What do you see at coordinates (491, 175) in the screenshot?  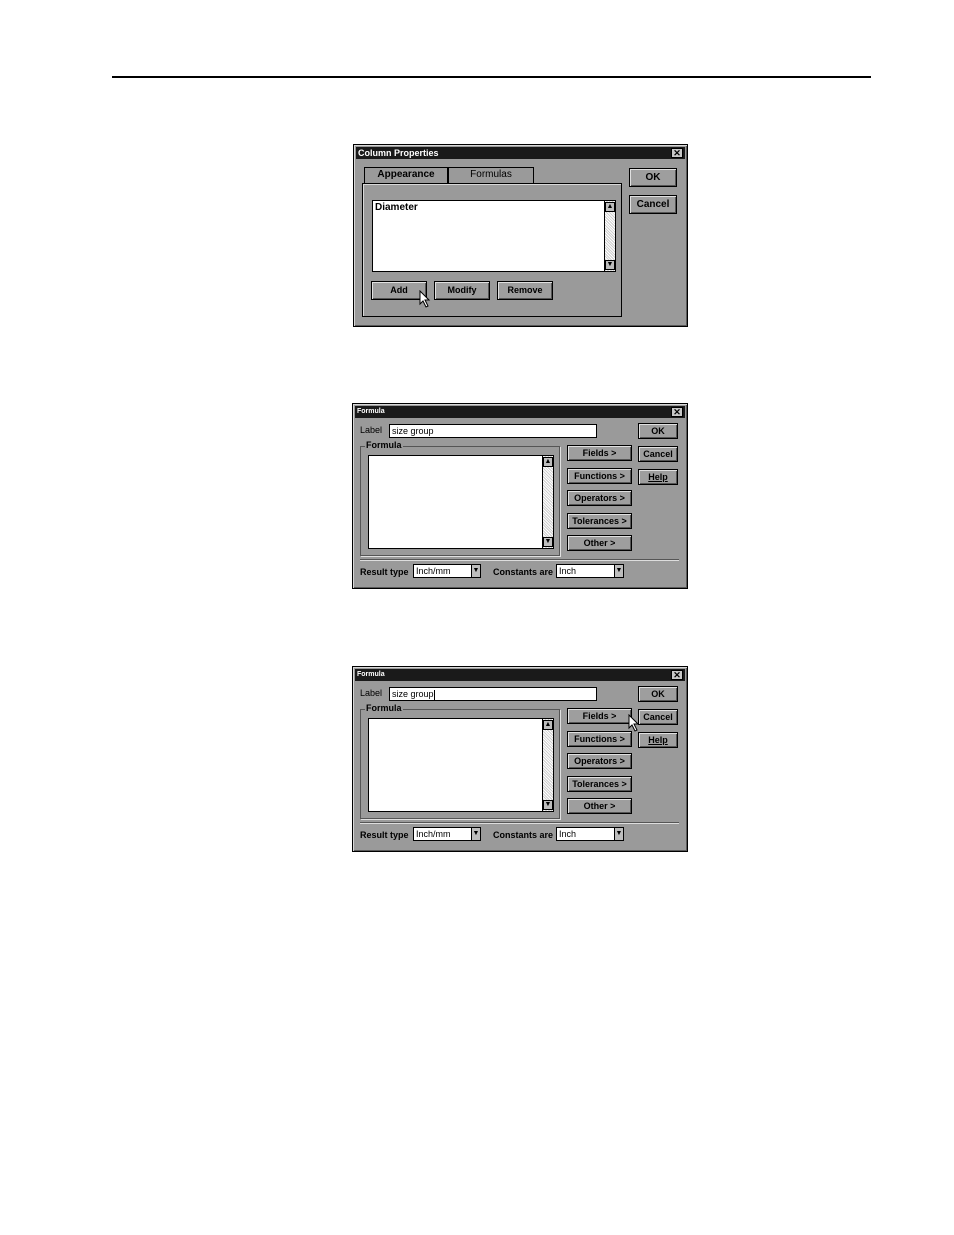 I see `tab-formulas: Formulas` at bounding box center [491, 175].